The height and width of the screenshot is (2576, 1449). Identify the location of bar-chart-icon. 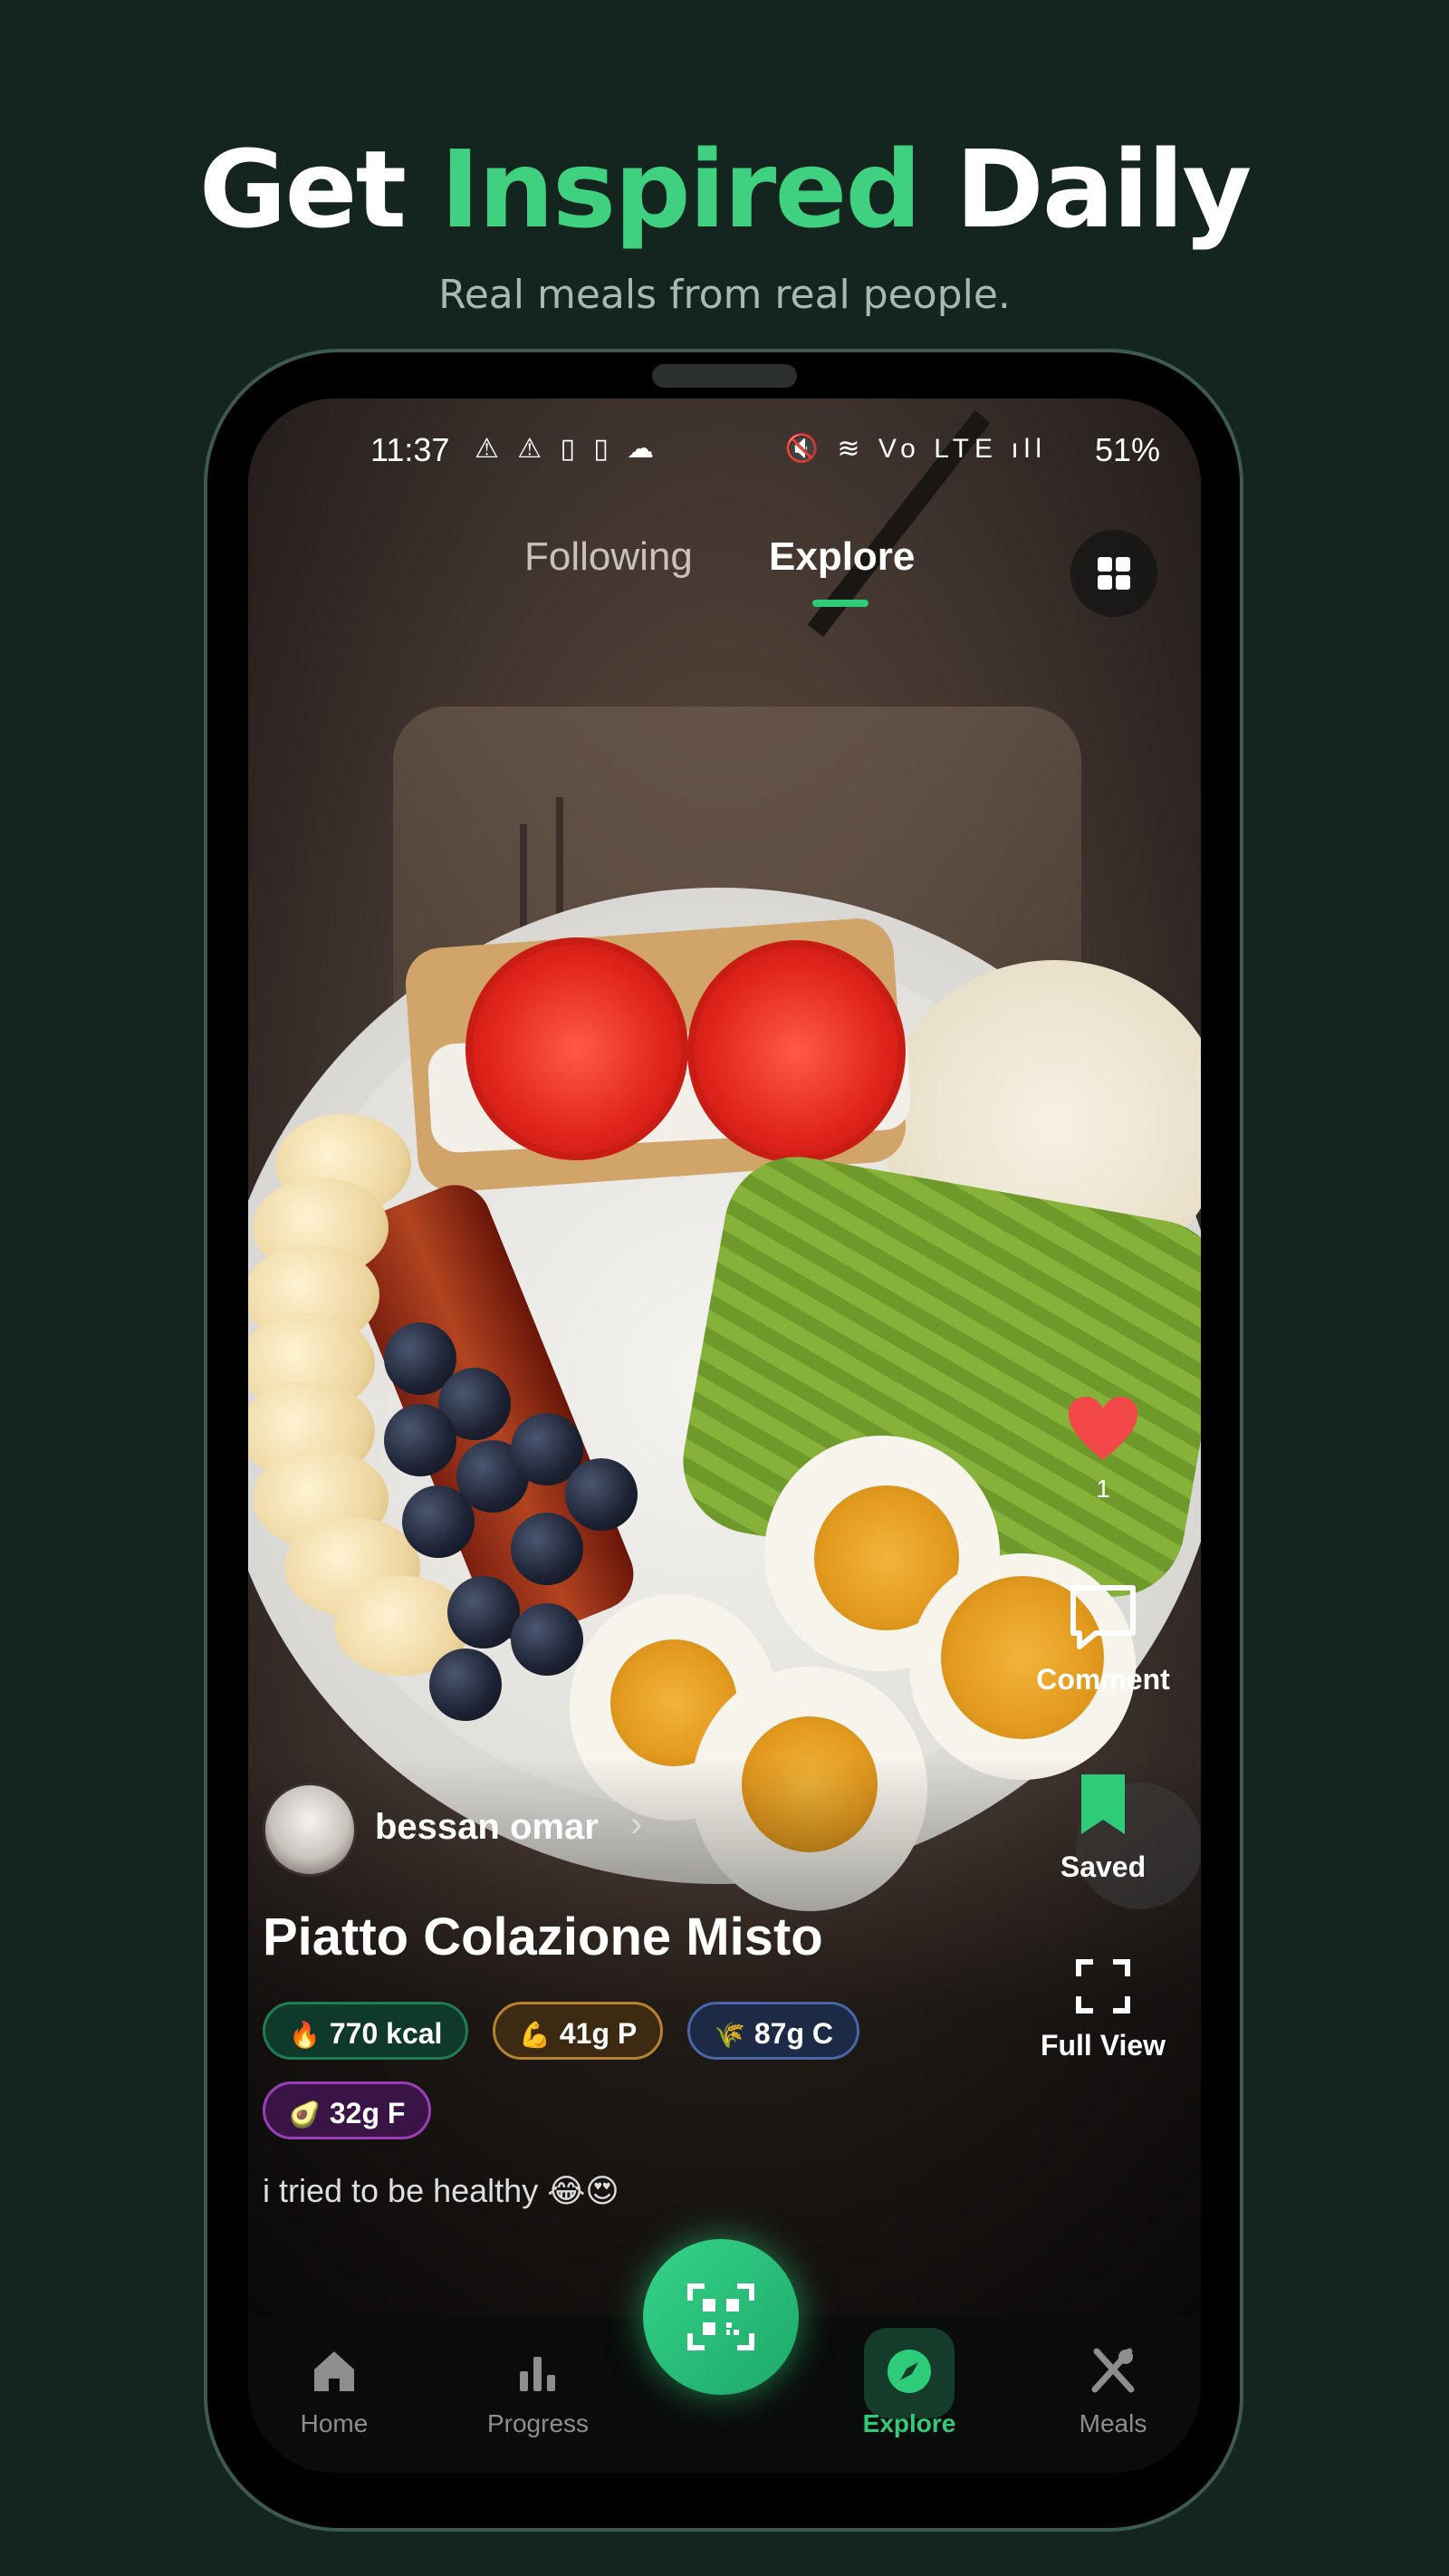
(537, 2374).